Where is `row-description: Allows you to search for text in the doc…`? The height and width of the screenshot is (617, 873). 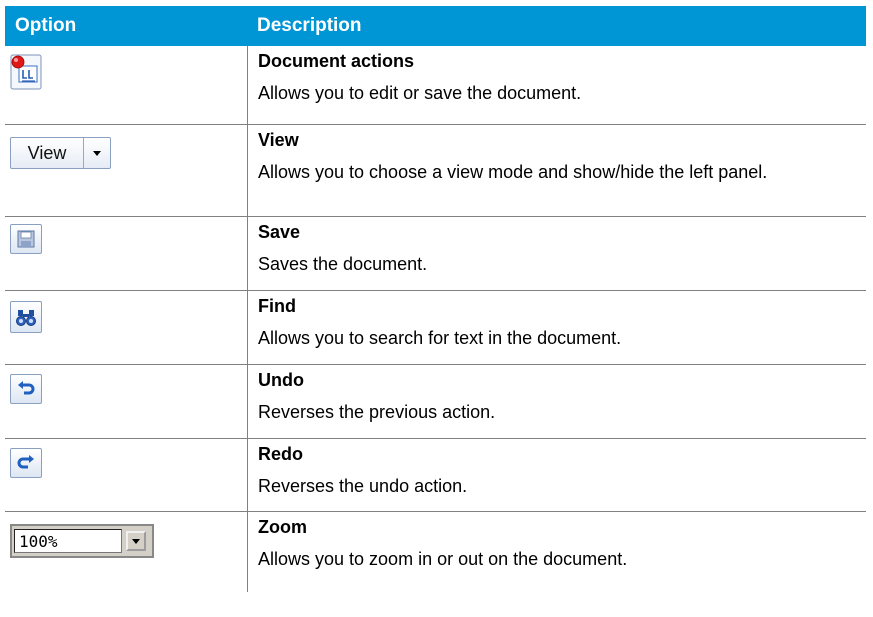 row-description: Allows you to search for text in the doc… is located at coordinates (440, 338).